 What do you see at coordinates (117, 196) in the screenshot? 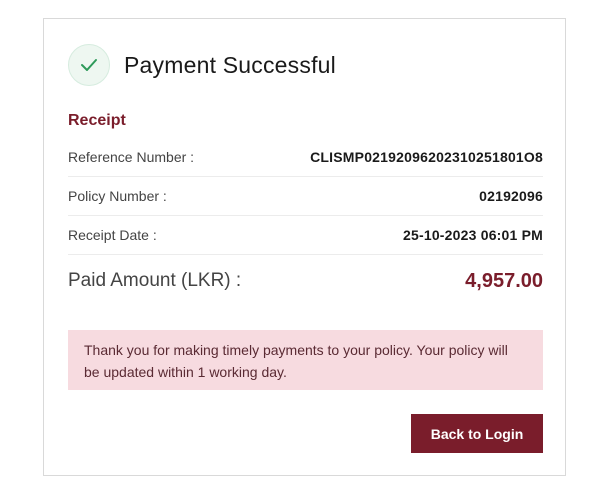
I see `policy-number-label: Policy Number :` at bounding box center [117, 196].